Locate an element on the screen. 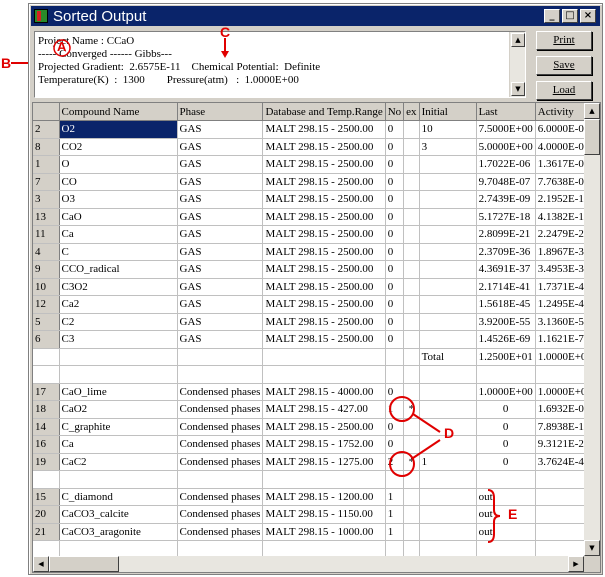  table-cell: 1.0000E+00 is located at coordinates (506, 392).